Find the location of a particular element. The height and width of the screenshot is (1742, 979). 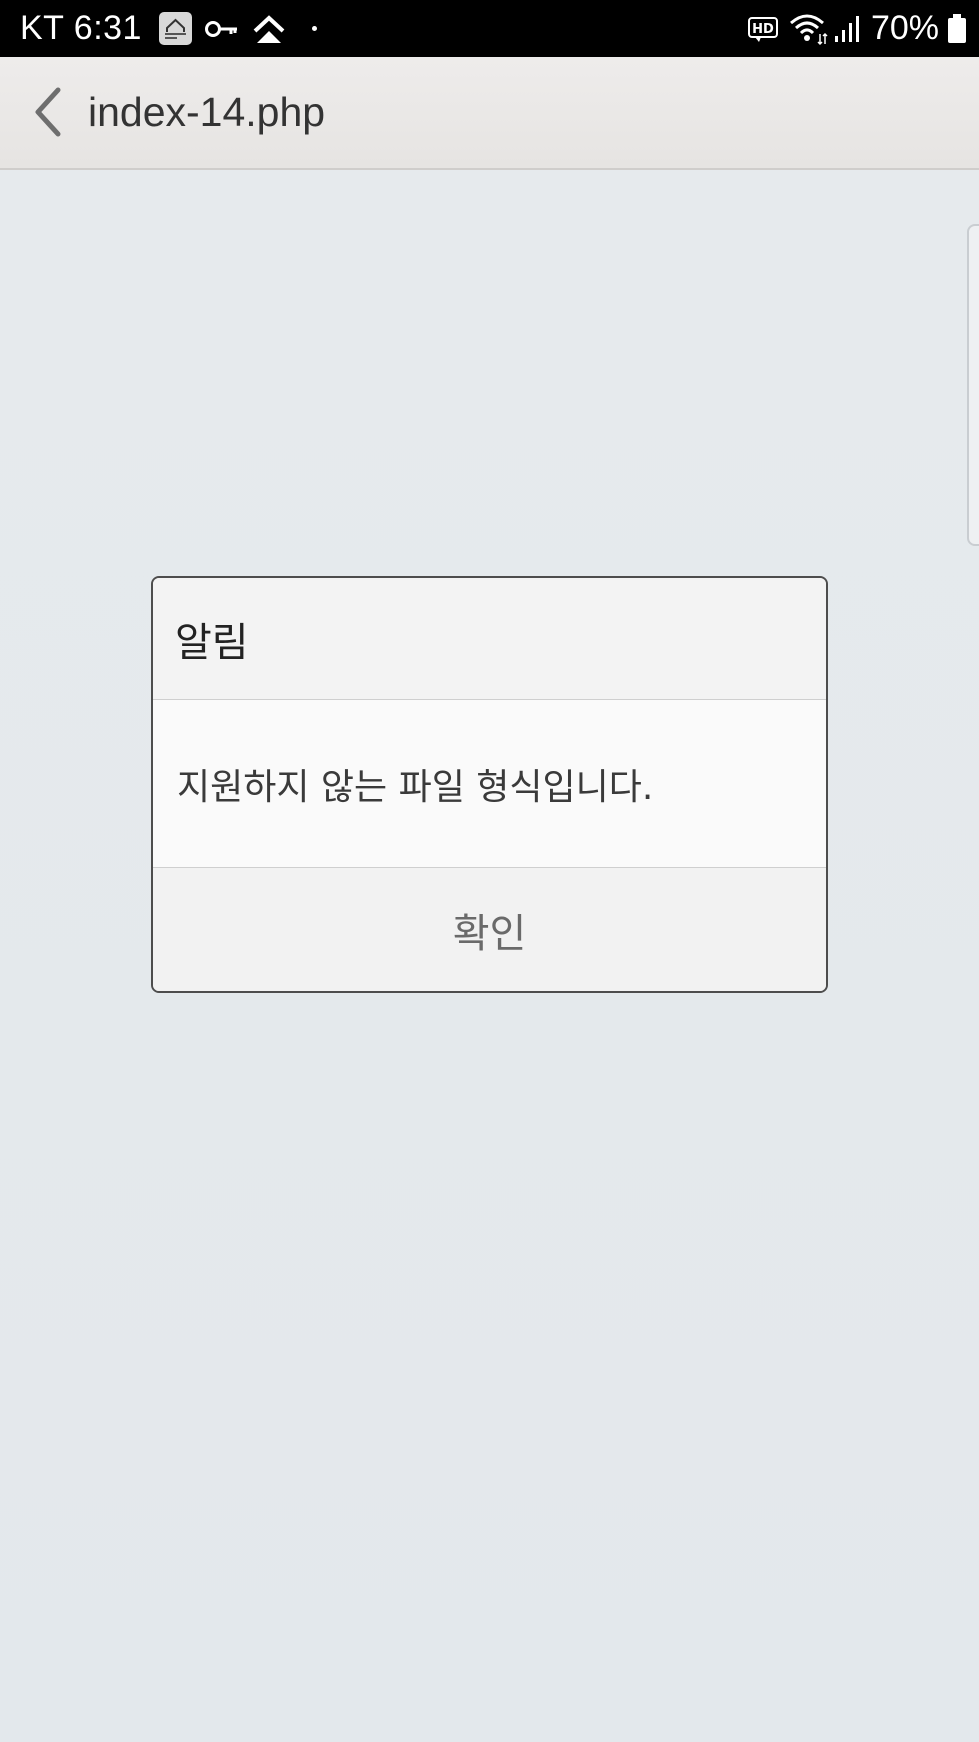

confirm-button: 확인 is located at coordinates (489, 929).